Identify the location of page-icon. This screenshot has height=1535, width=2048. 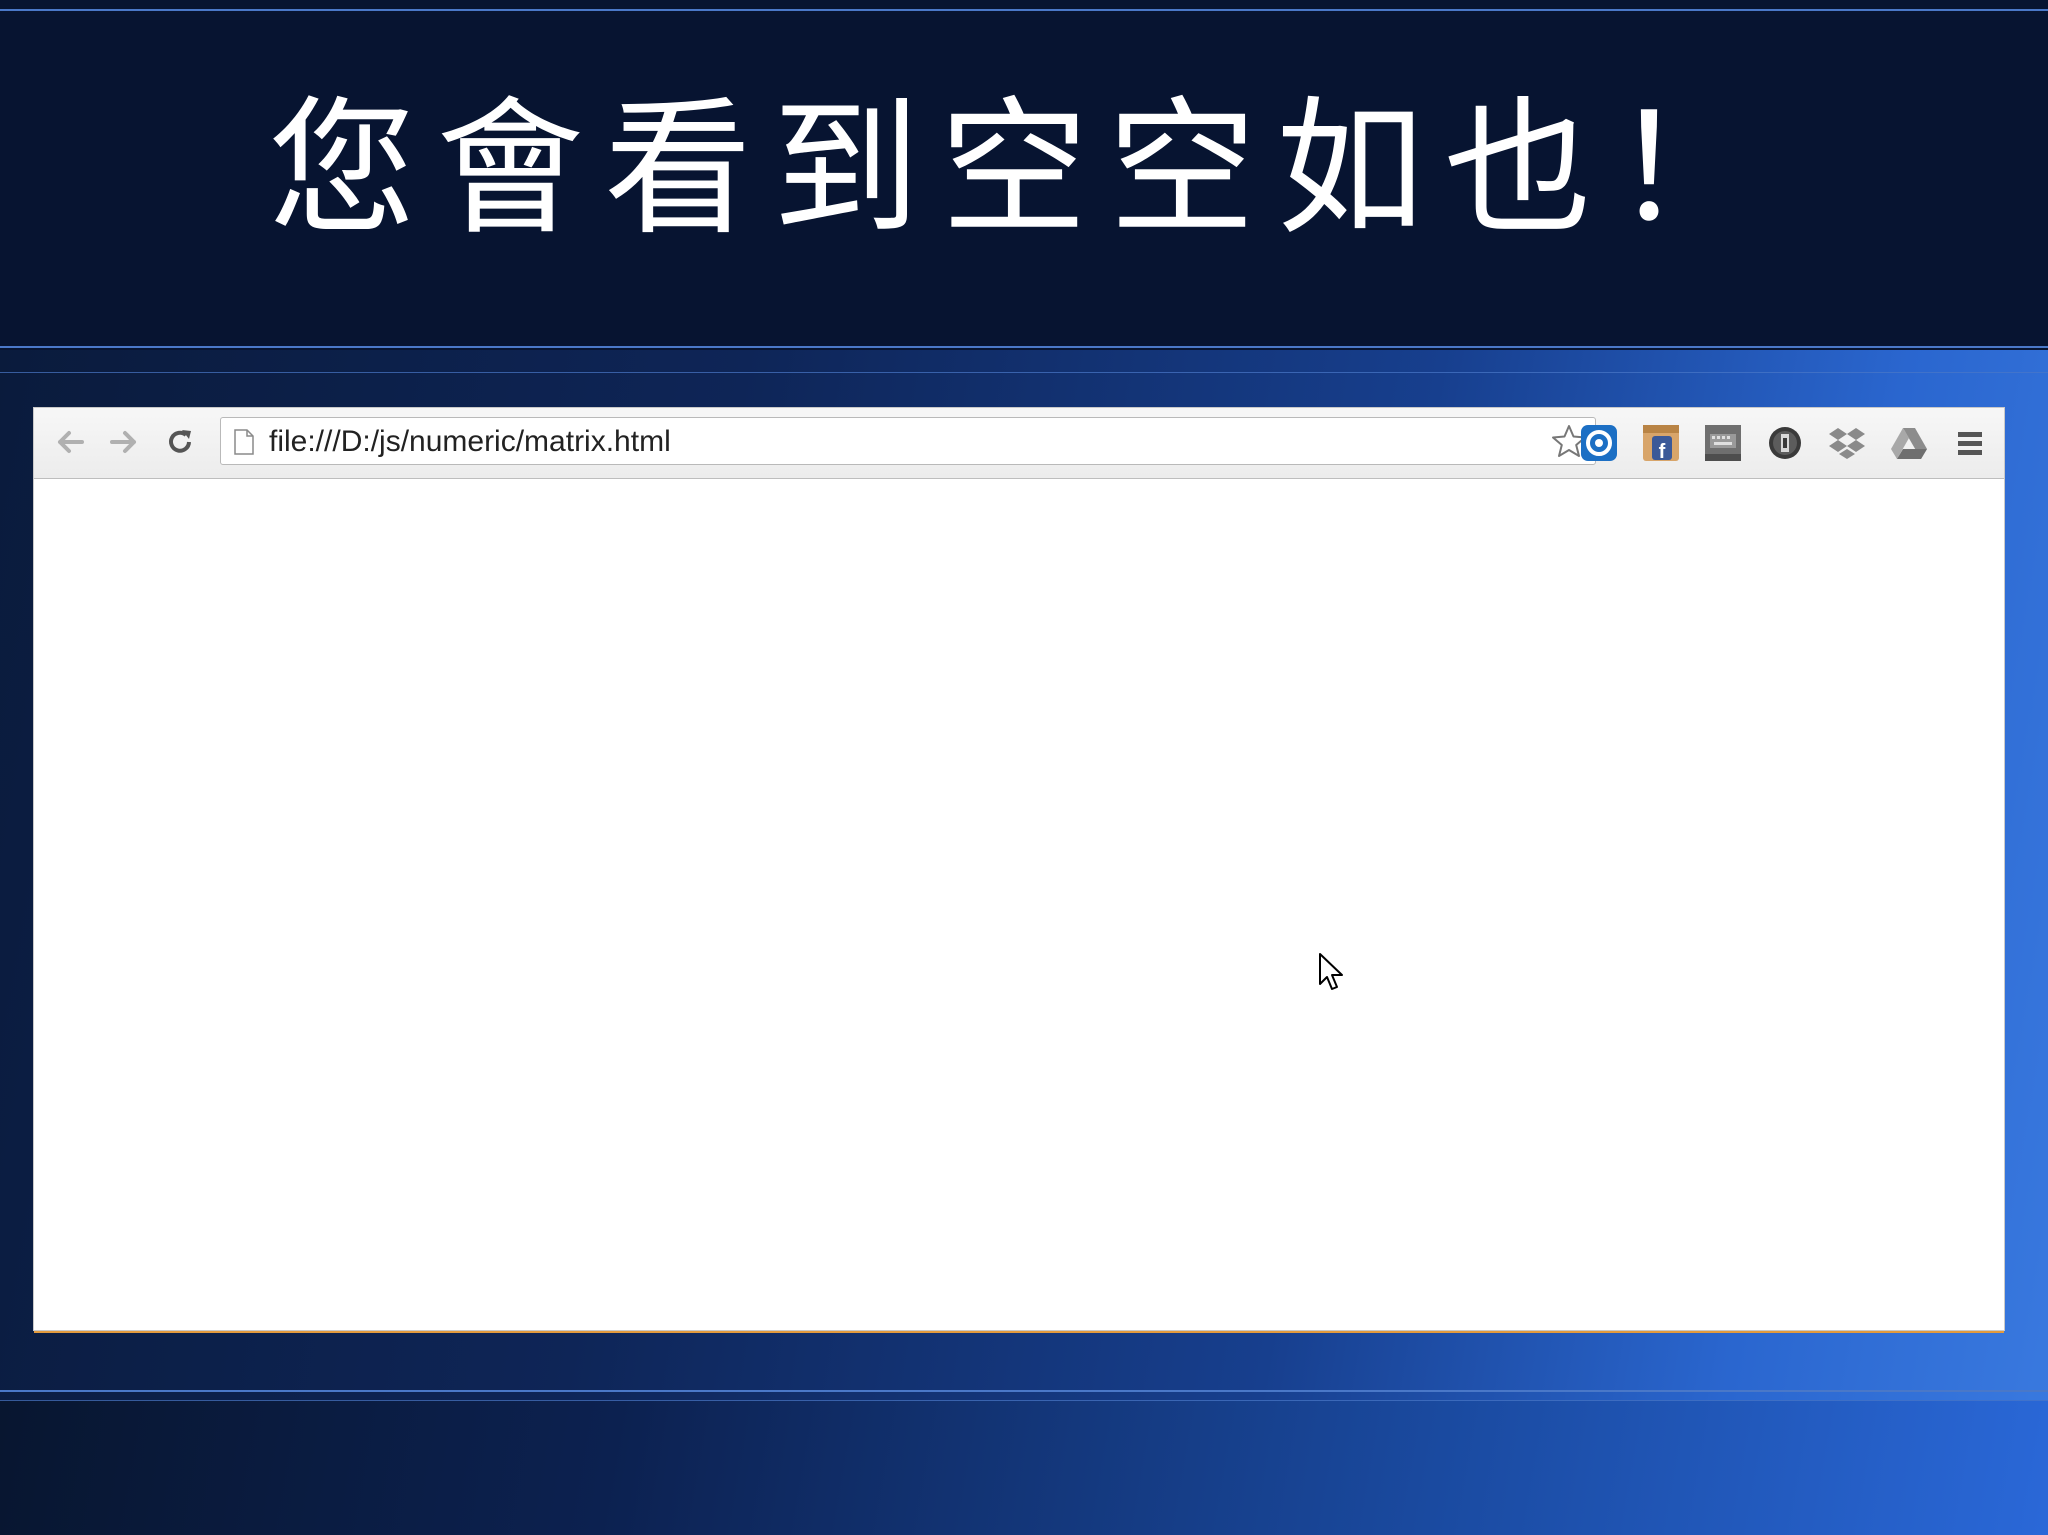
(244, 442).